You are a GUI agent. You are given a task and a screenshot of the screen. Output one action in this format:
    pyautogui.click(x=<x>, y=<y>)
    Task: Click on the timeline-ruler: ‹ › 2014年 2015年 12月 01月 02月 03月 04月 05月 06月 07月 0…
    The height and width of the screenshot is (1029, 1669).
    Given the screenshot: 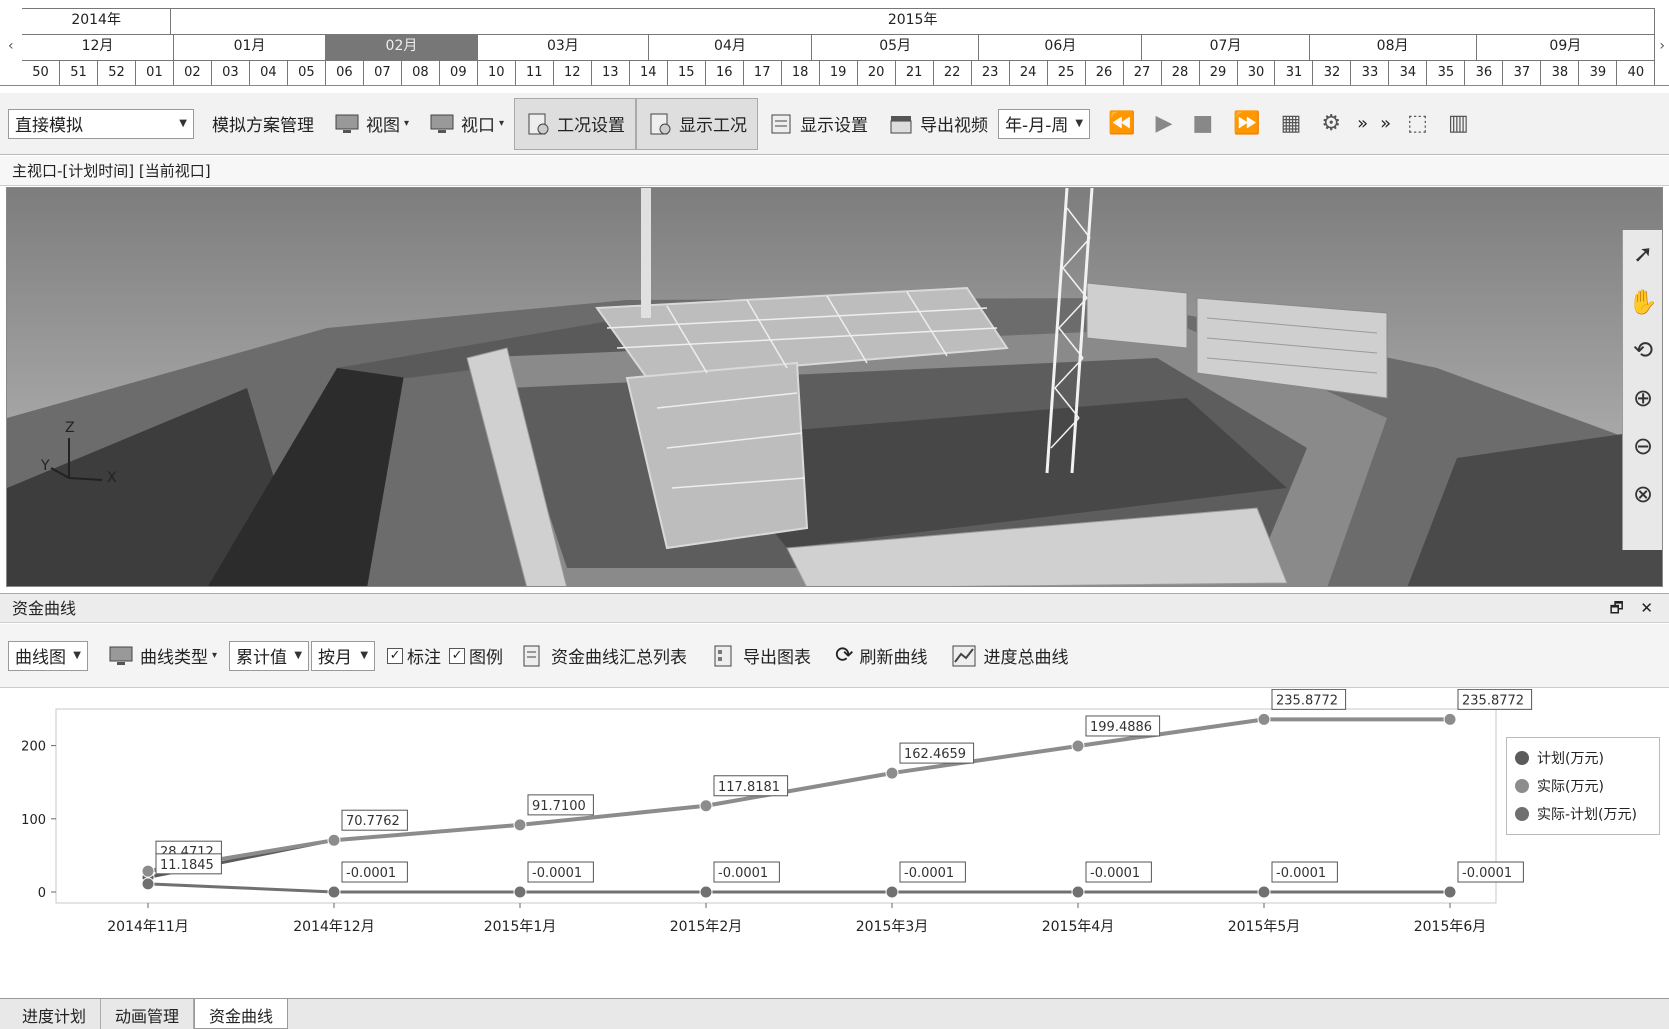 What is the action you would take?
    pyautogui.click(x=834, y=43)
    